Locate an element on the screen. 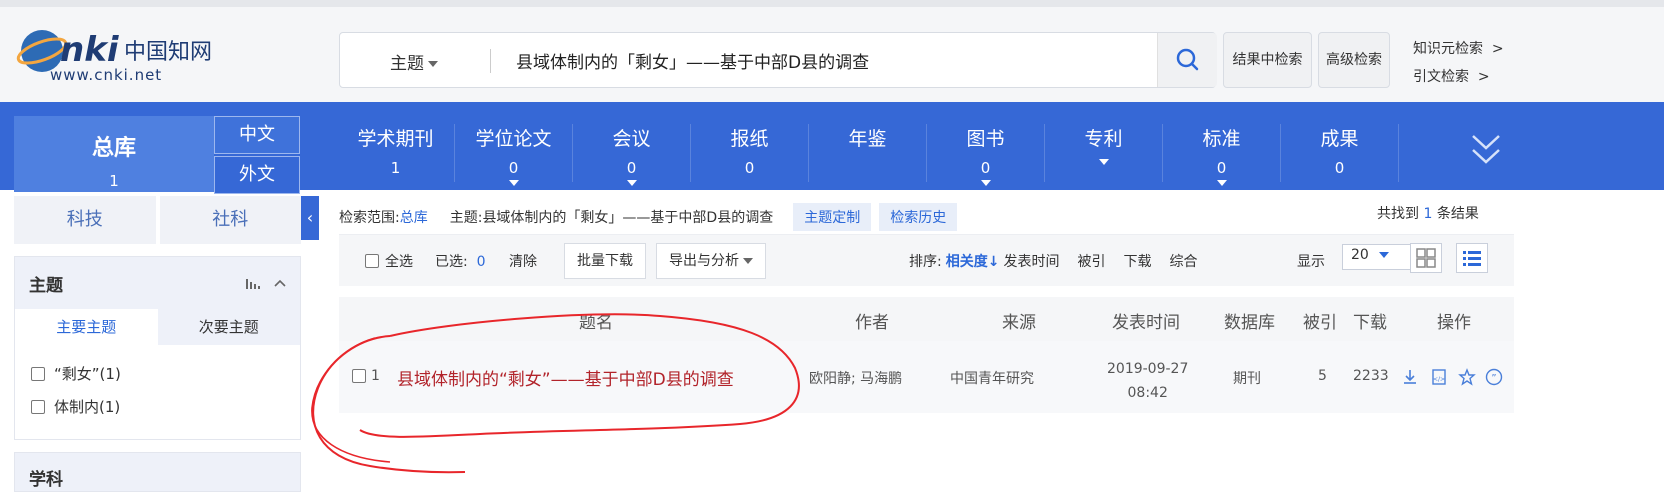  tab-db-4: 报纸 0 is located at coordinates (750, 153).